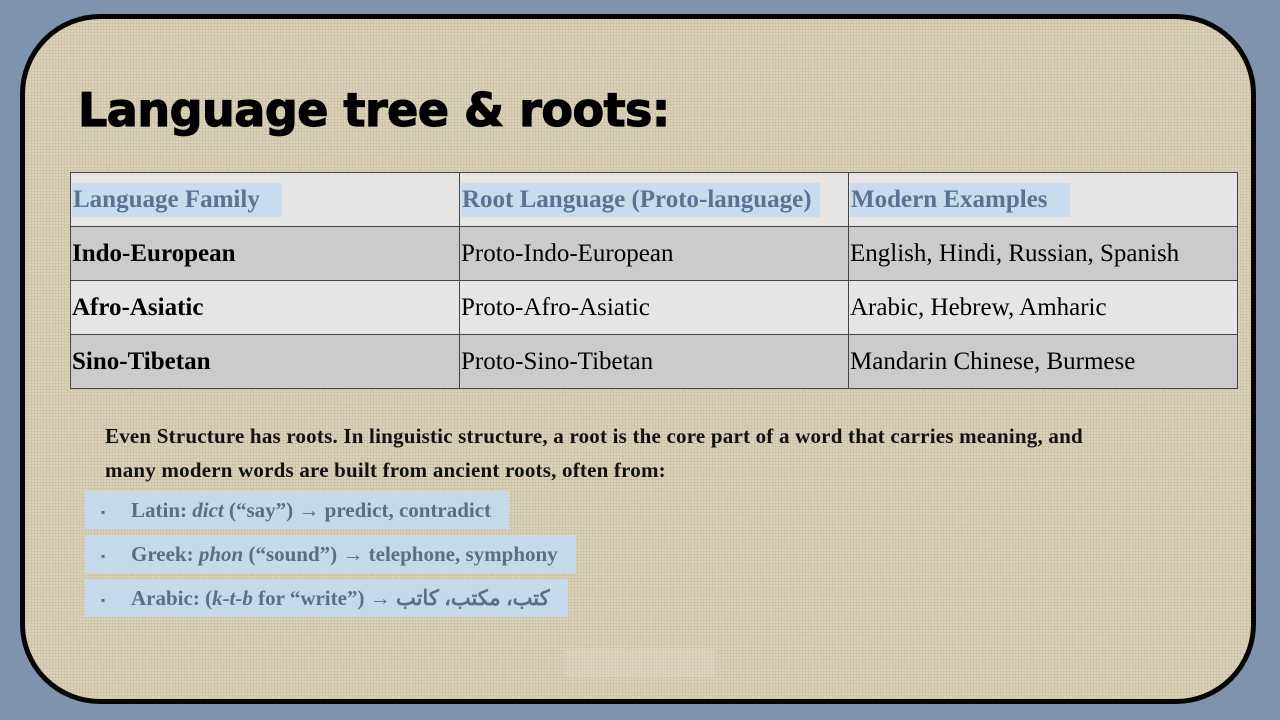 This screenshot has height=720, width=1280. What do you see at coordinates (640, 199) in the screenshot?
I see `header-label: Root Language (Proto-language)` at bounding box center [640, 199].